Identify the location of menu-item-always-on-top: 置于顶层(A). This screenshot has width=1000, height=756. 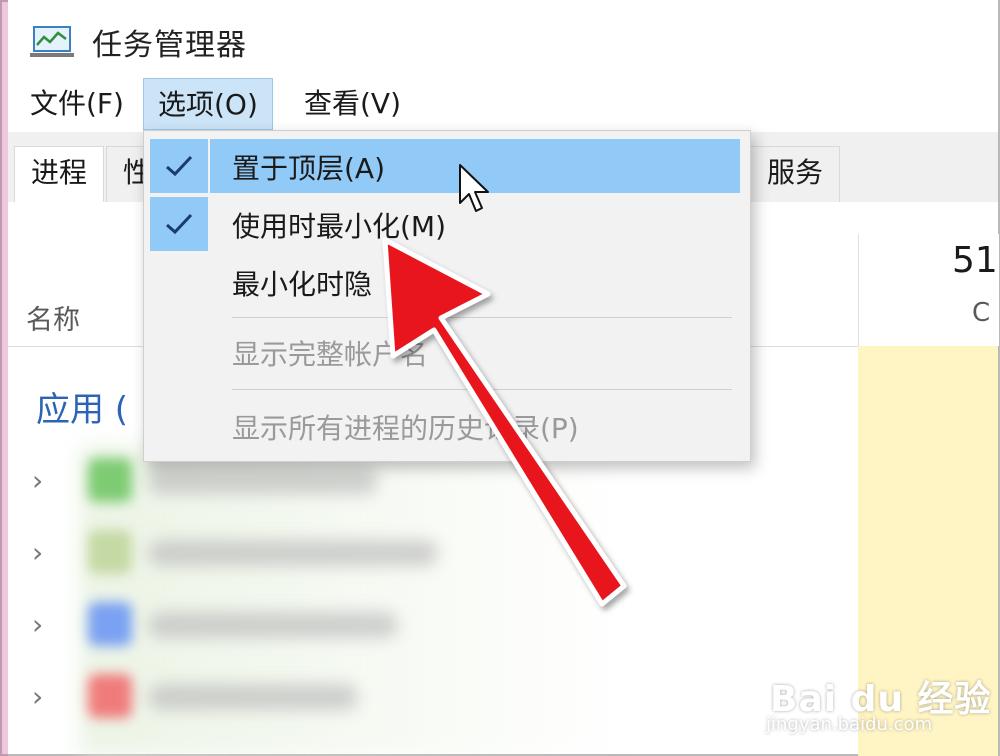
(447, 166).